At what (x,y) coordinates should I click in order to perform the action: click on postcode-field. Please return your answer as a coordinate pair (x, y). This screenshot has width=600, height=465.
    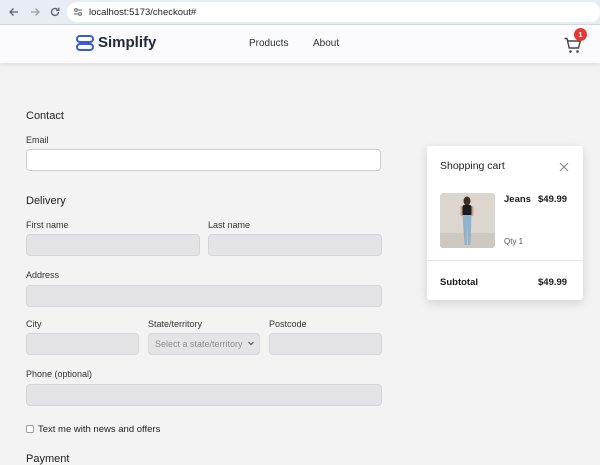
    Looking at the image, I should click on (325, 344).